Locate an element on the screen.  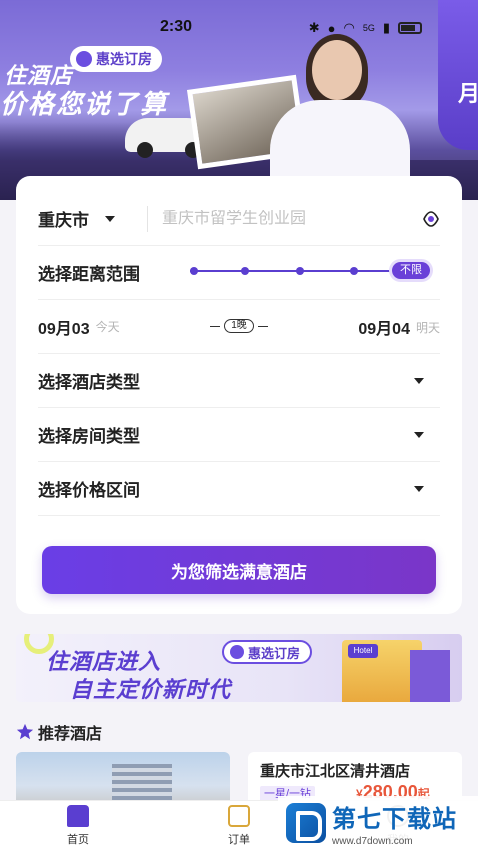
tab-orders-label: 订单 is located at coordinates (239, 840).